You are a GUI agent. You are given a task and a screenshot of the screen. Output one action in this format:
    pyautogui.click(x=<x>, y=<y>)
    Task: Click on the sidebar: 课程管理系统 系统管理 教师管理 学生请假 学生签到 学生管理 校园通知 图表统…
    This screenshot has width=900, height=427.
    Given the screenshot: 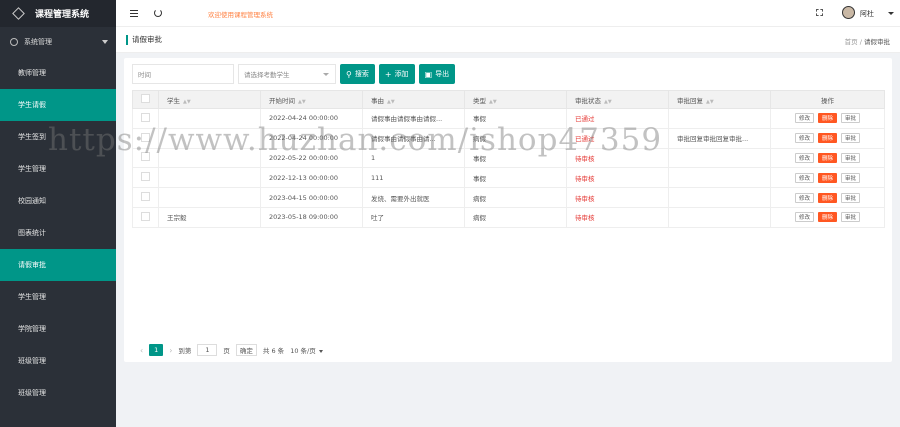 What is the action you would take?
    pyautogui.click(x=58, y=213)
    